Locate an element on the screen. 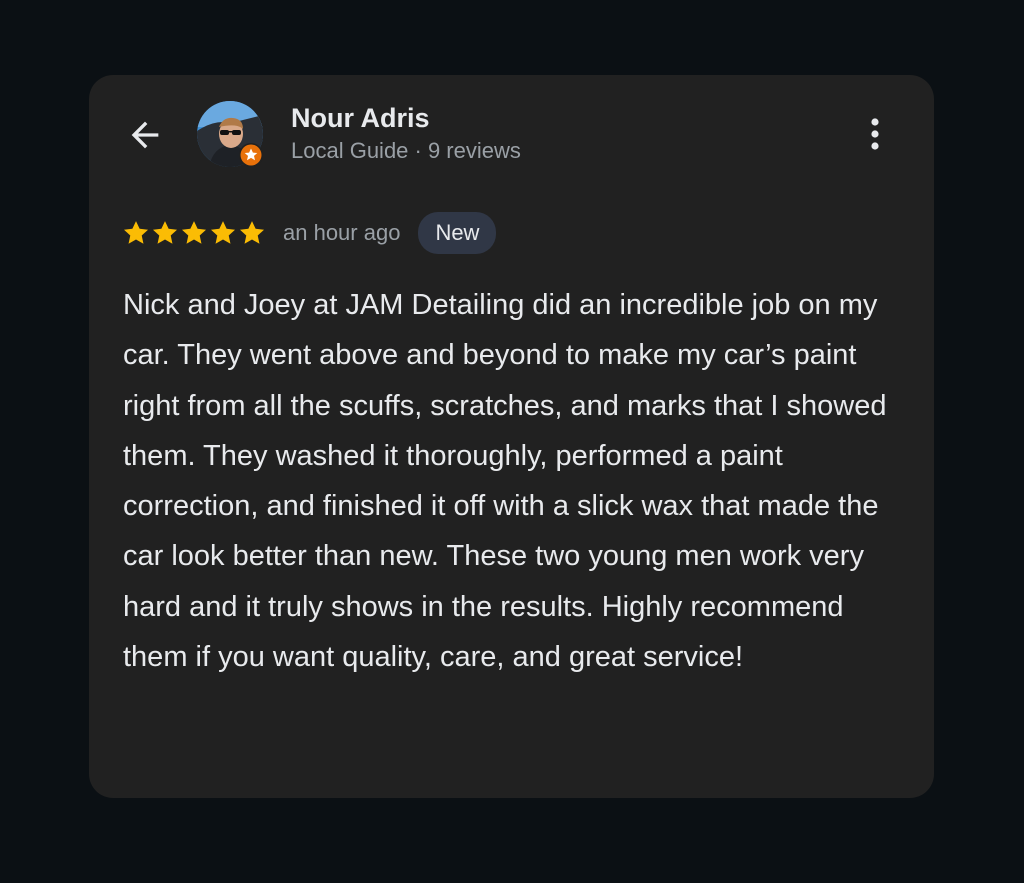 Image resolution: width=1024 pixels, height=883 pixels. reviewer-name: Nour Adris is located at coordinates (360, 118).